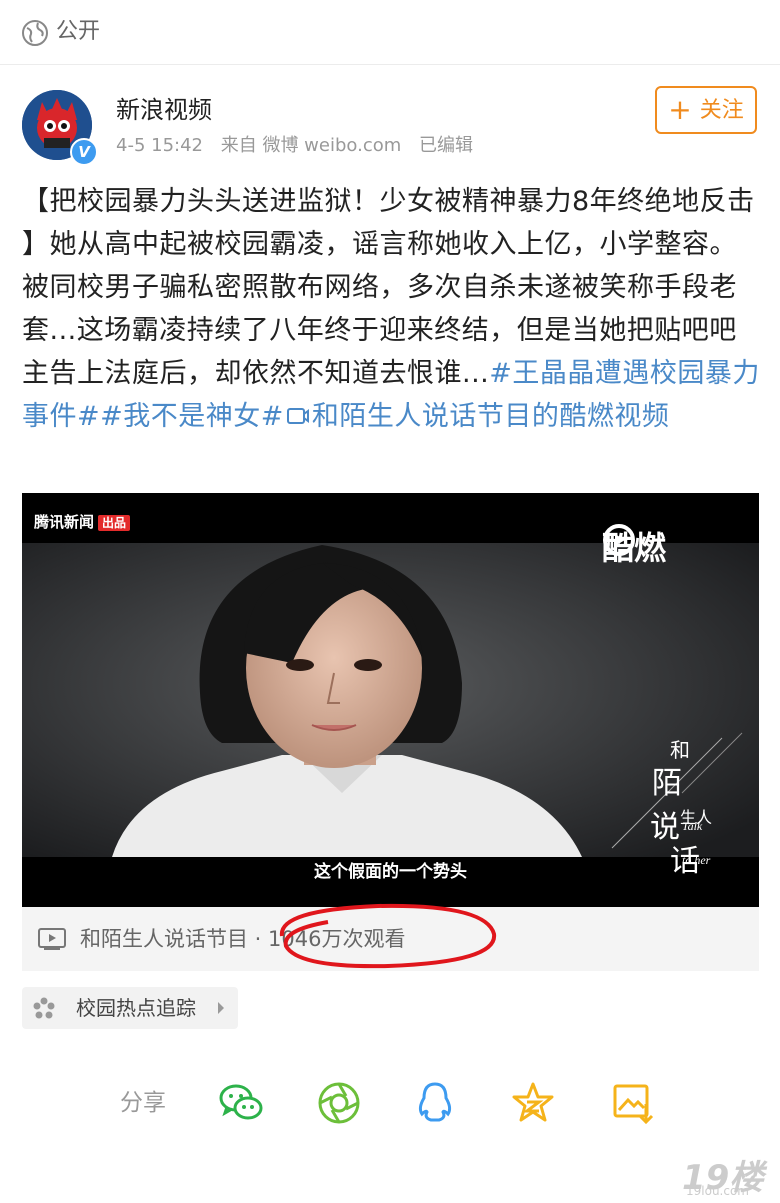 This screenshot has height=1203, width=780. What do you see at coordinates (390, 32) in the screenshot?
I see `visibility-bar: 公开` at bounding box center [390, 32].